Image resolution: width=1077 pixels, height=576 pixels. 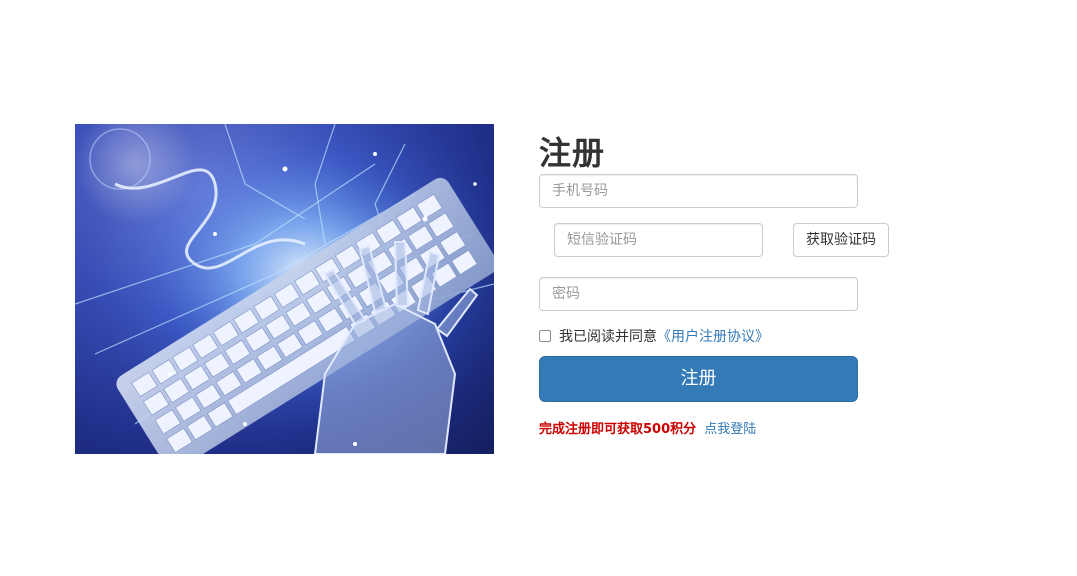 What do you see at coordinates (658, 240) in the screenshot?
I see `sms-code-input: 短信验证码` at bounding box center [658, 240].